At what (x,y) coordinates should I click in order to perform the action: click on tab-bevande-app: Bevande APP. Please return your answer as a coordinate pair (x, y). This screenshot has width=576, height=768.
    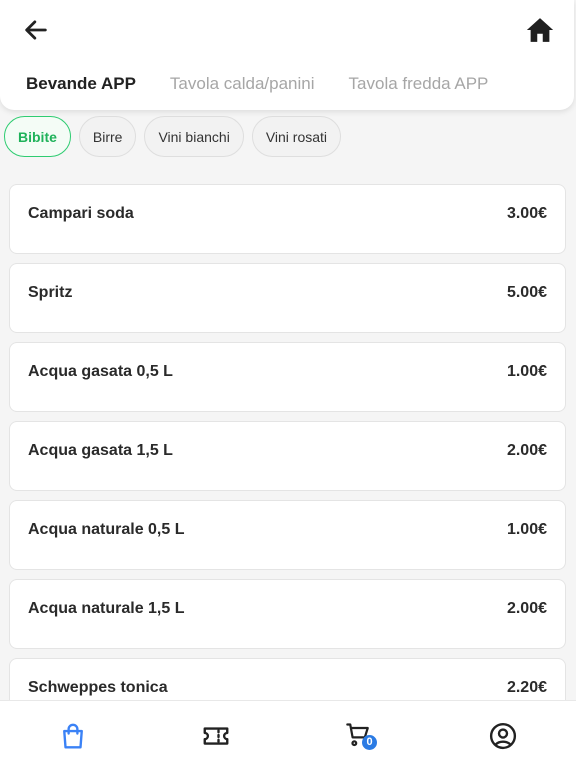
    Looking at the image, I should click on (81, 84).